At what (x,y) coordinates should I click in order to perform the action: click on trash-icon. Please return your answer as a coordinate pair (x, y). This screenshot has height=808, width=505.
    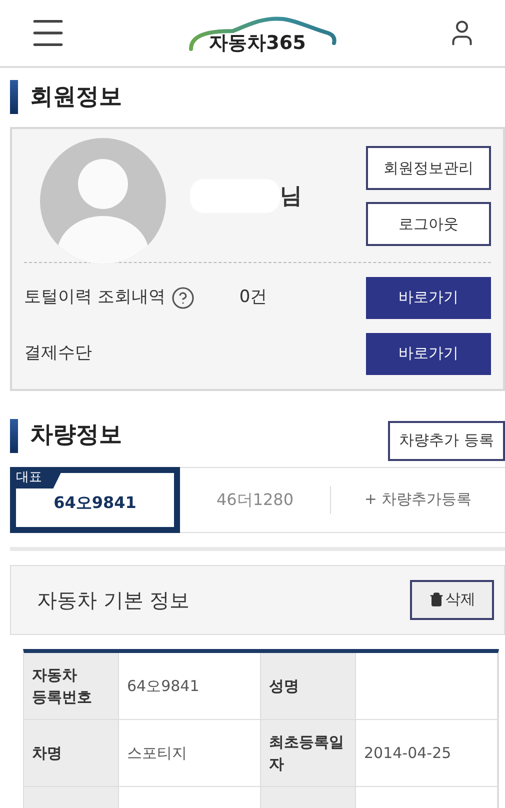
    Looking at the image, I should click on (436, 599).